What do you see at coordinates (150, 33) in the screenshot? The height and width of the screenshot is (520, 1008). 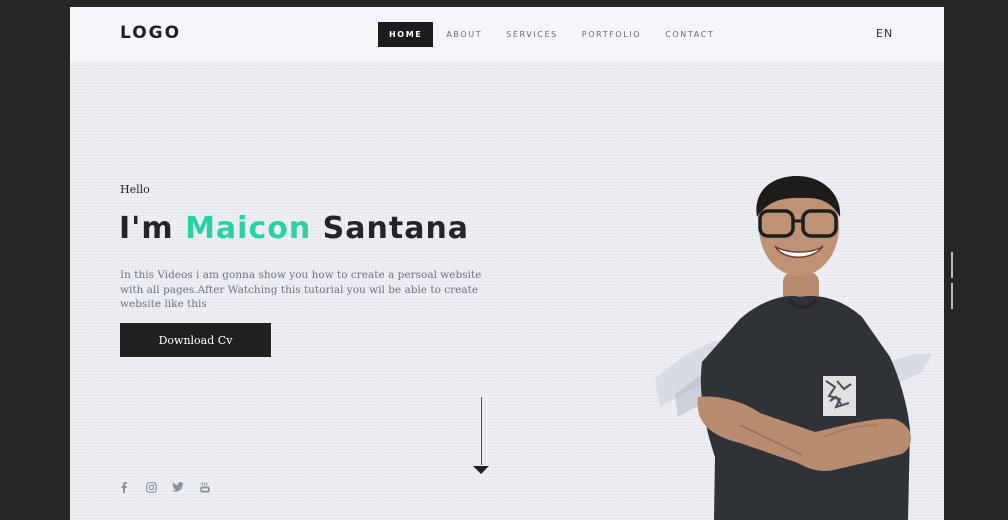 I see `logo: LOGO` at bounding box center [150, 33].